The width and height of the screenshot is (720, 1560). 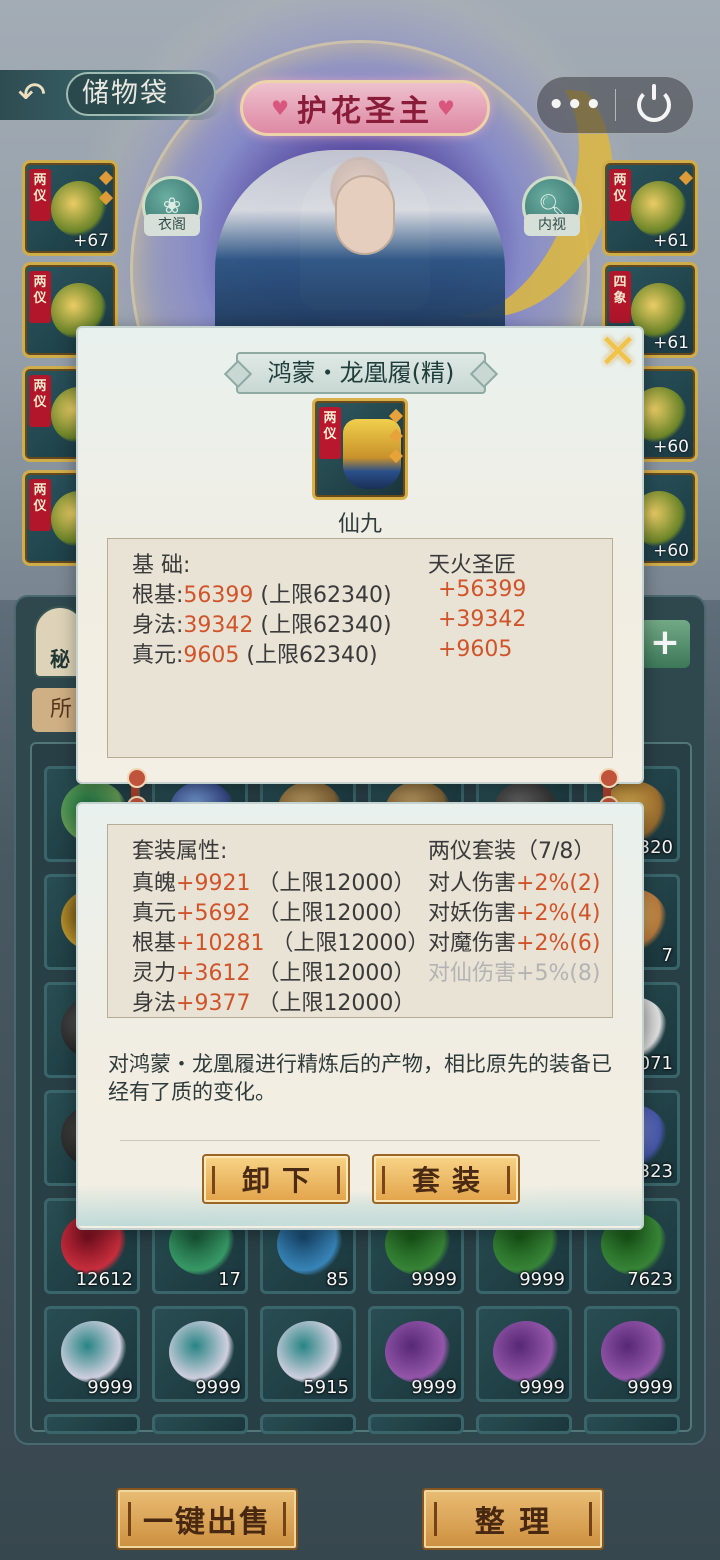 I want to click on stat-label: 真元:, so click(x=158, y=655).